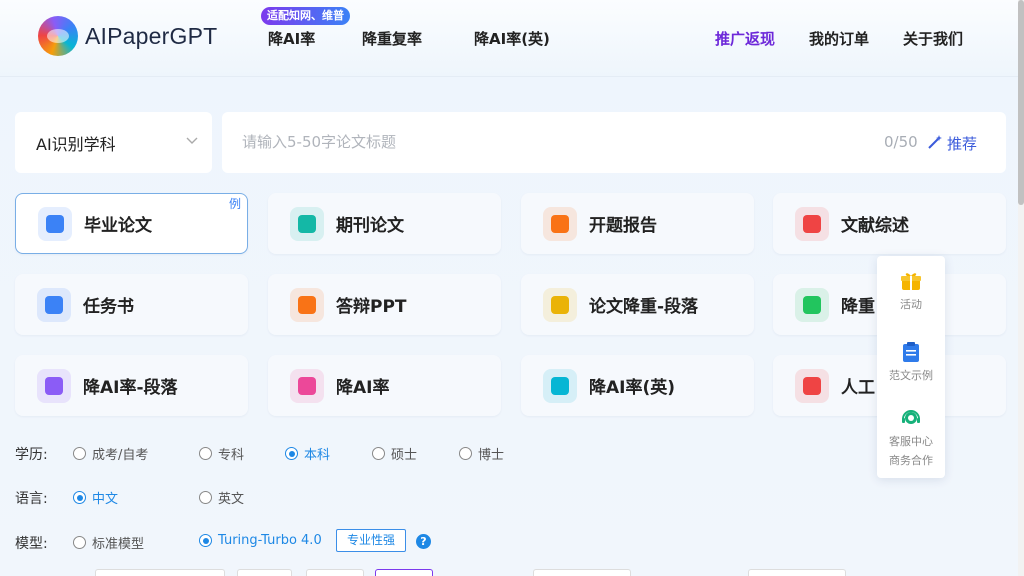 The width and height of the screenshot is (1024, 576). I want to click on report-icon, so click(560, 223).